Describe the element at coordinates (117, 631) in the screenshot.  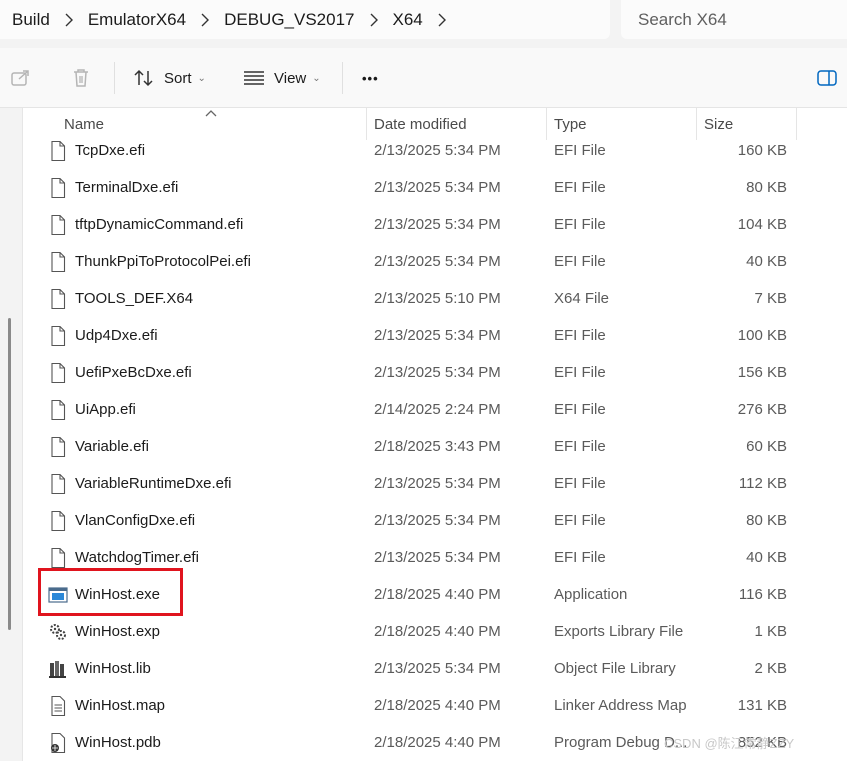
I see `file-name: WinHost.exp` at that location.